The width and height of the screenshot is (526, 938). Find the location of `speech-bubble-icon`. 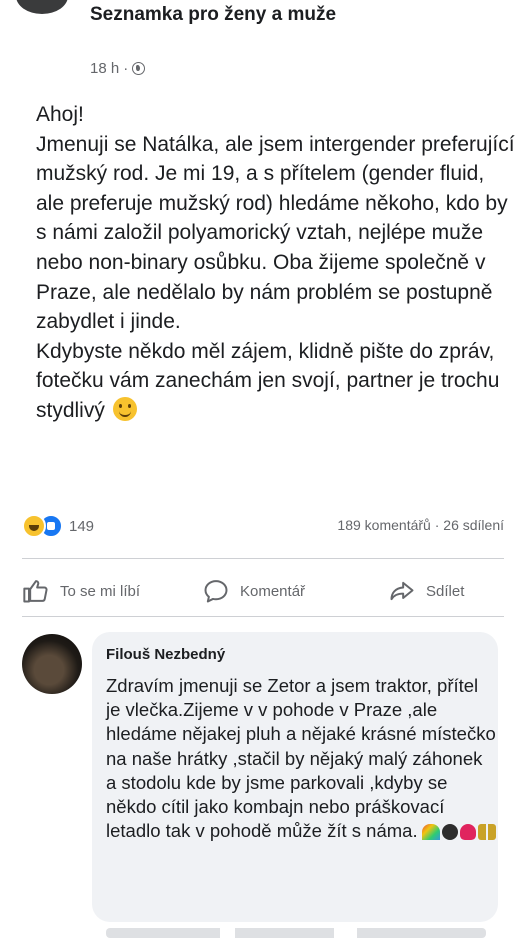

speech-bubble-icon is located at coordinates (216, 591).